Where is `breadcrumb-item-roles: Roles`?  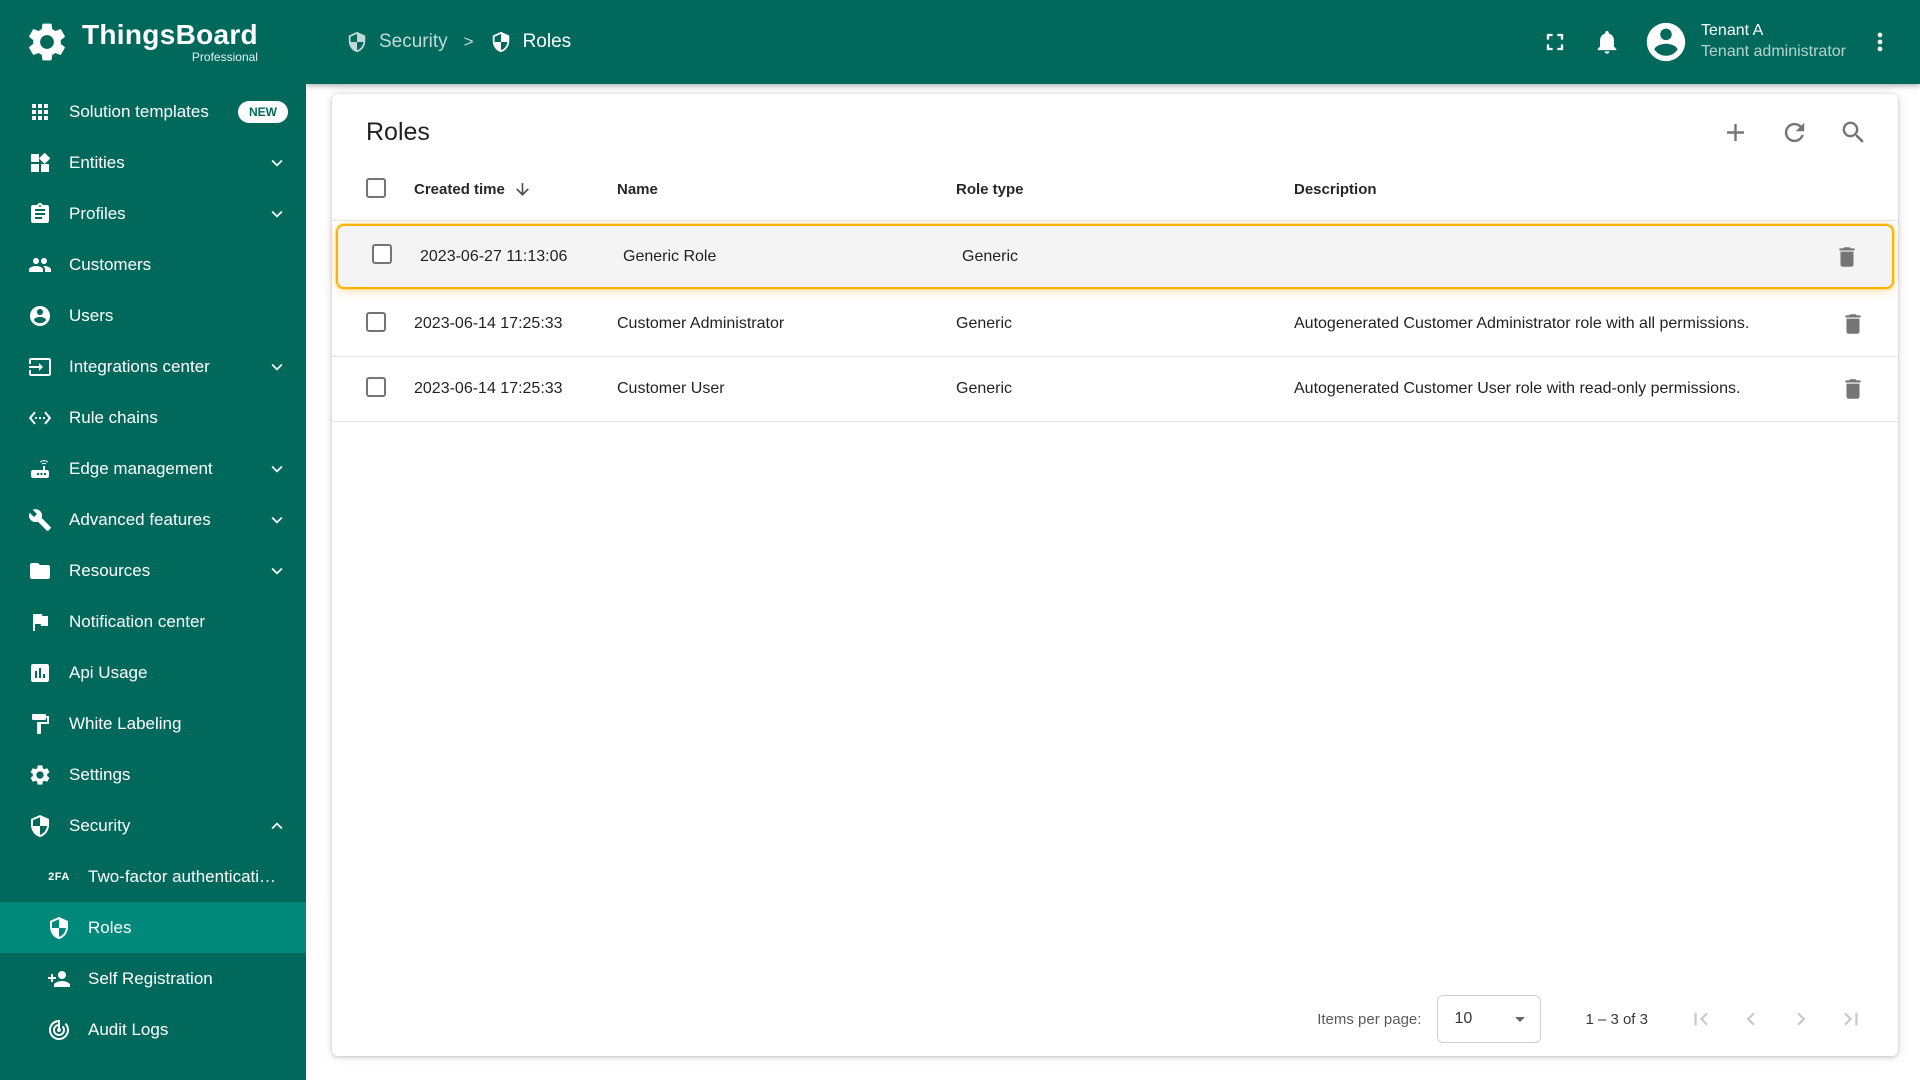 breadcrumb-item-roles: Roles is located at coordinates (531, 42).